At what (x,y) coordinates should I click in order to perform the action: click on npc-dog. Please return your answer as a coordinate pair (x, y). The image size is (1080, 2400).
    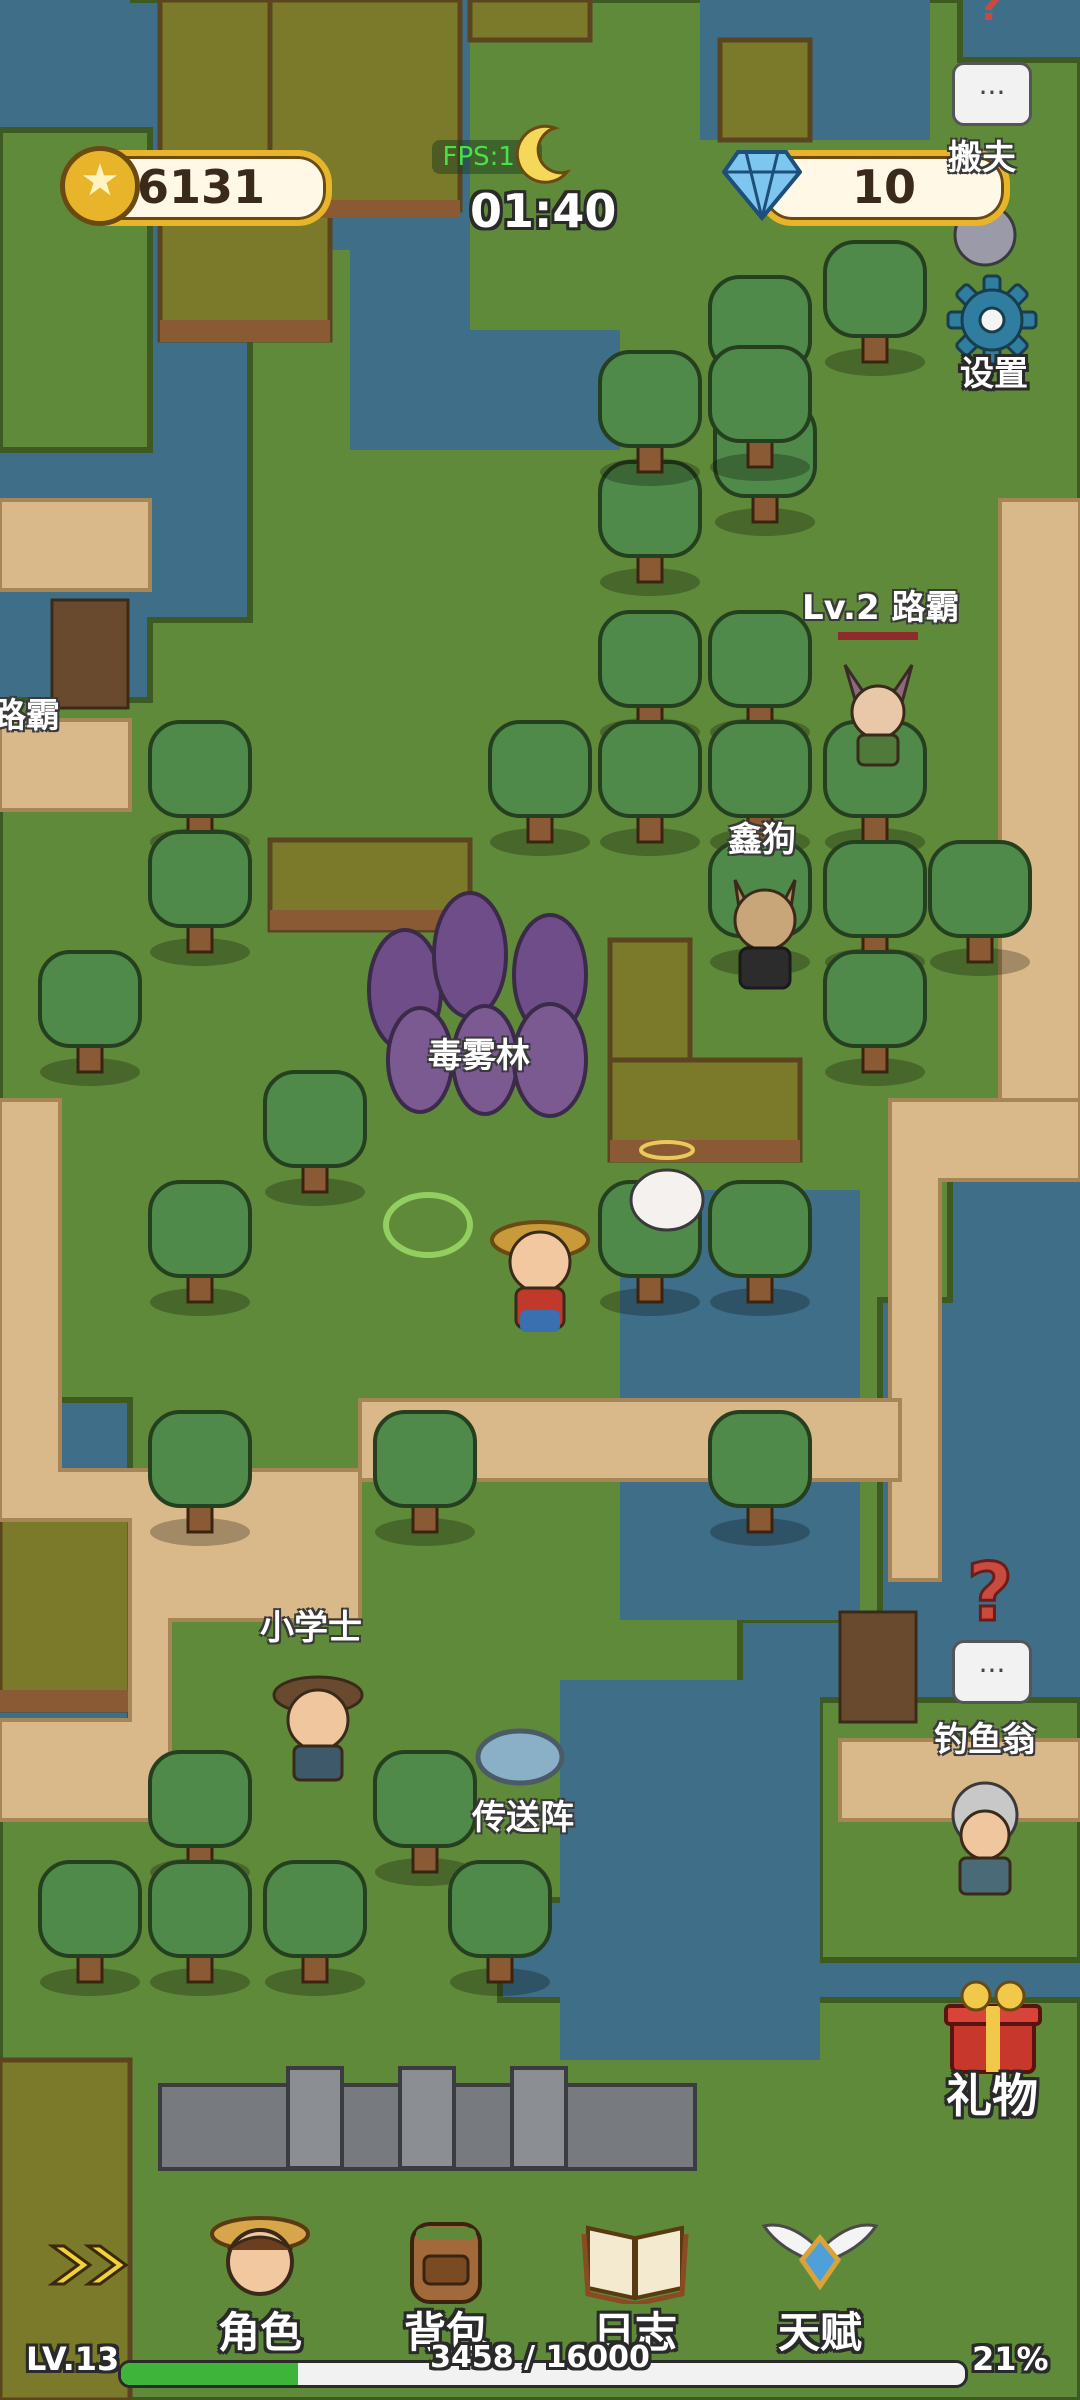
    Looking at the image, I should click on (765, 934).